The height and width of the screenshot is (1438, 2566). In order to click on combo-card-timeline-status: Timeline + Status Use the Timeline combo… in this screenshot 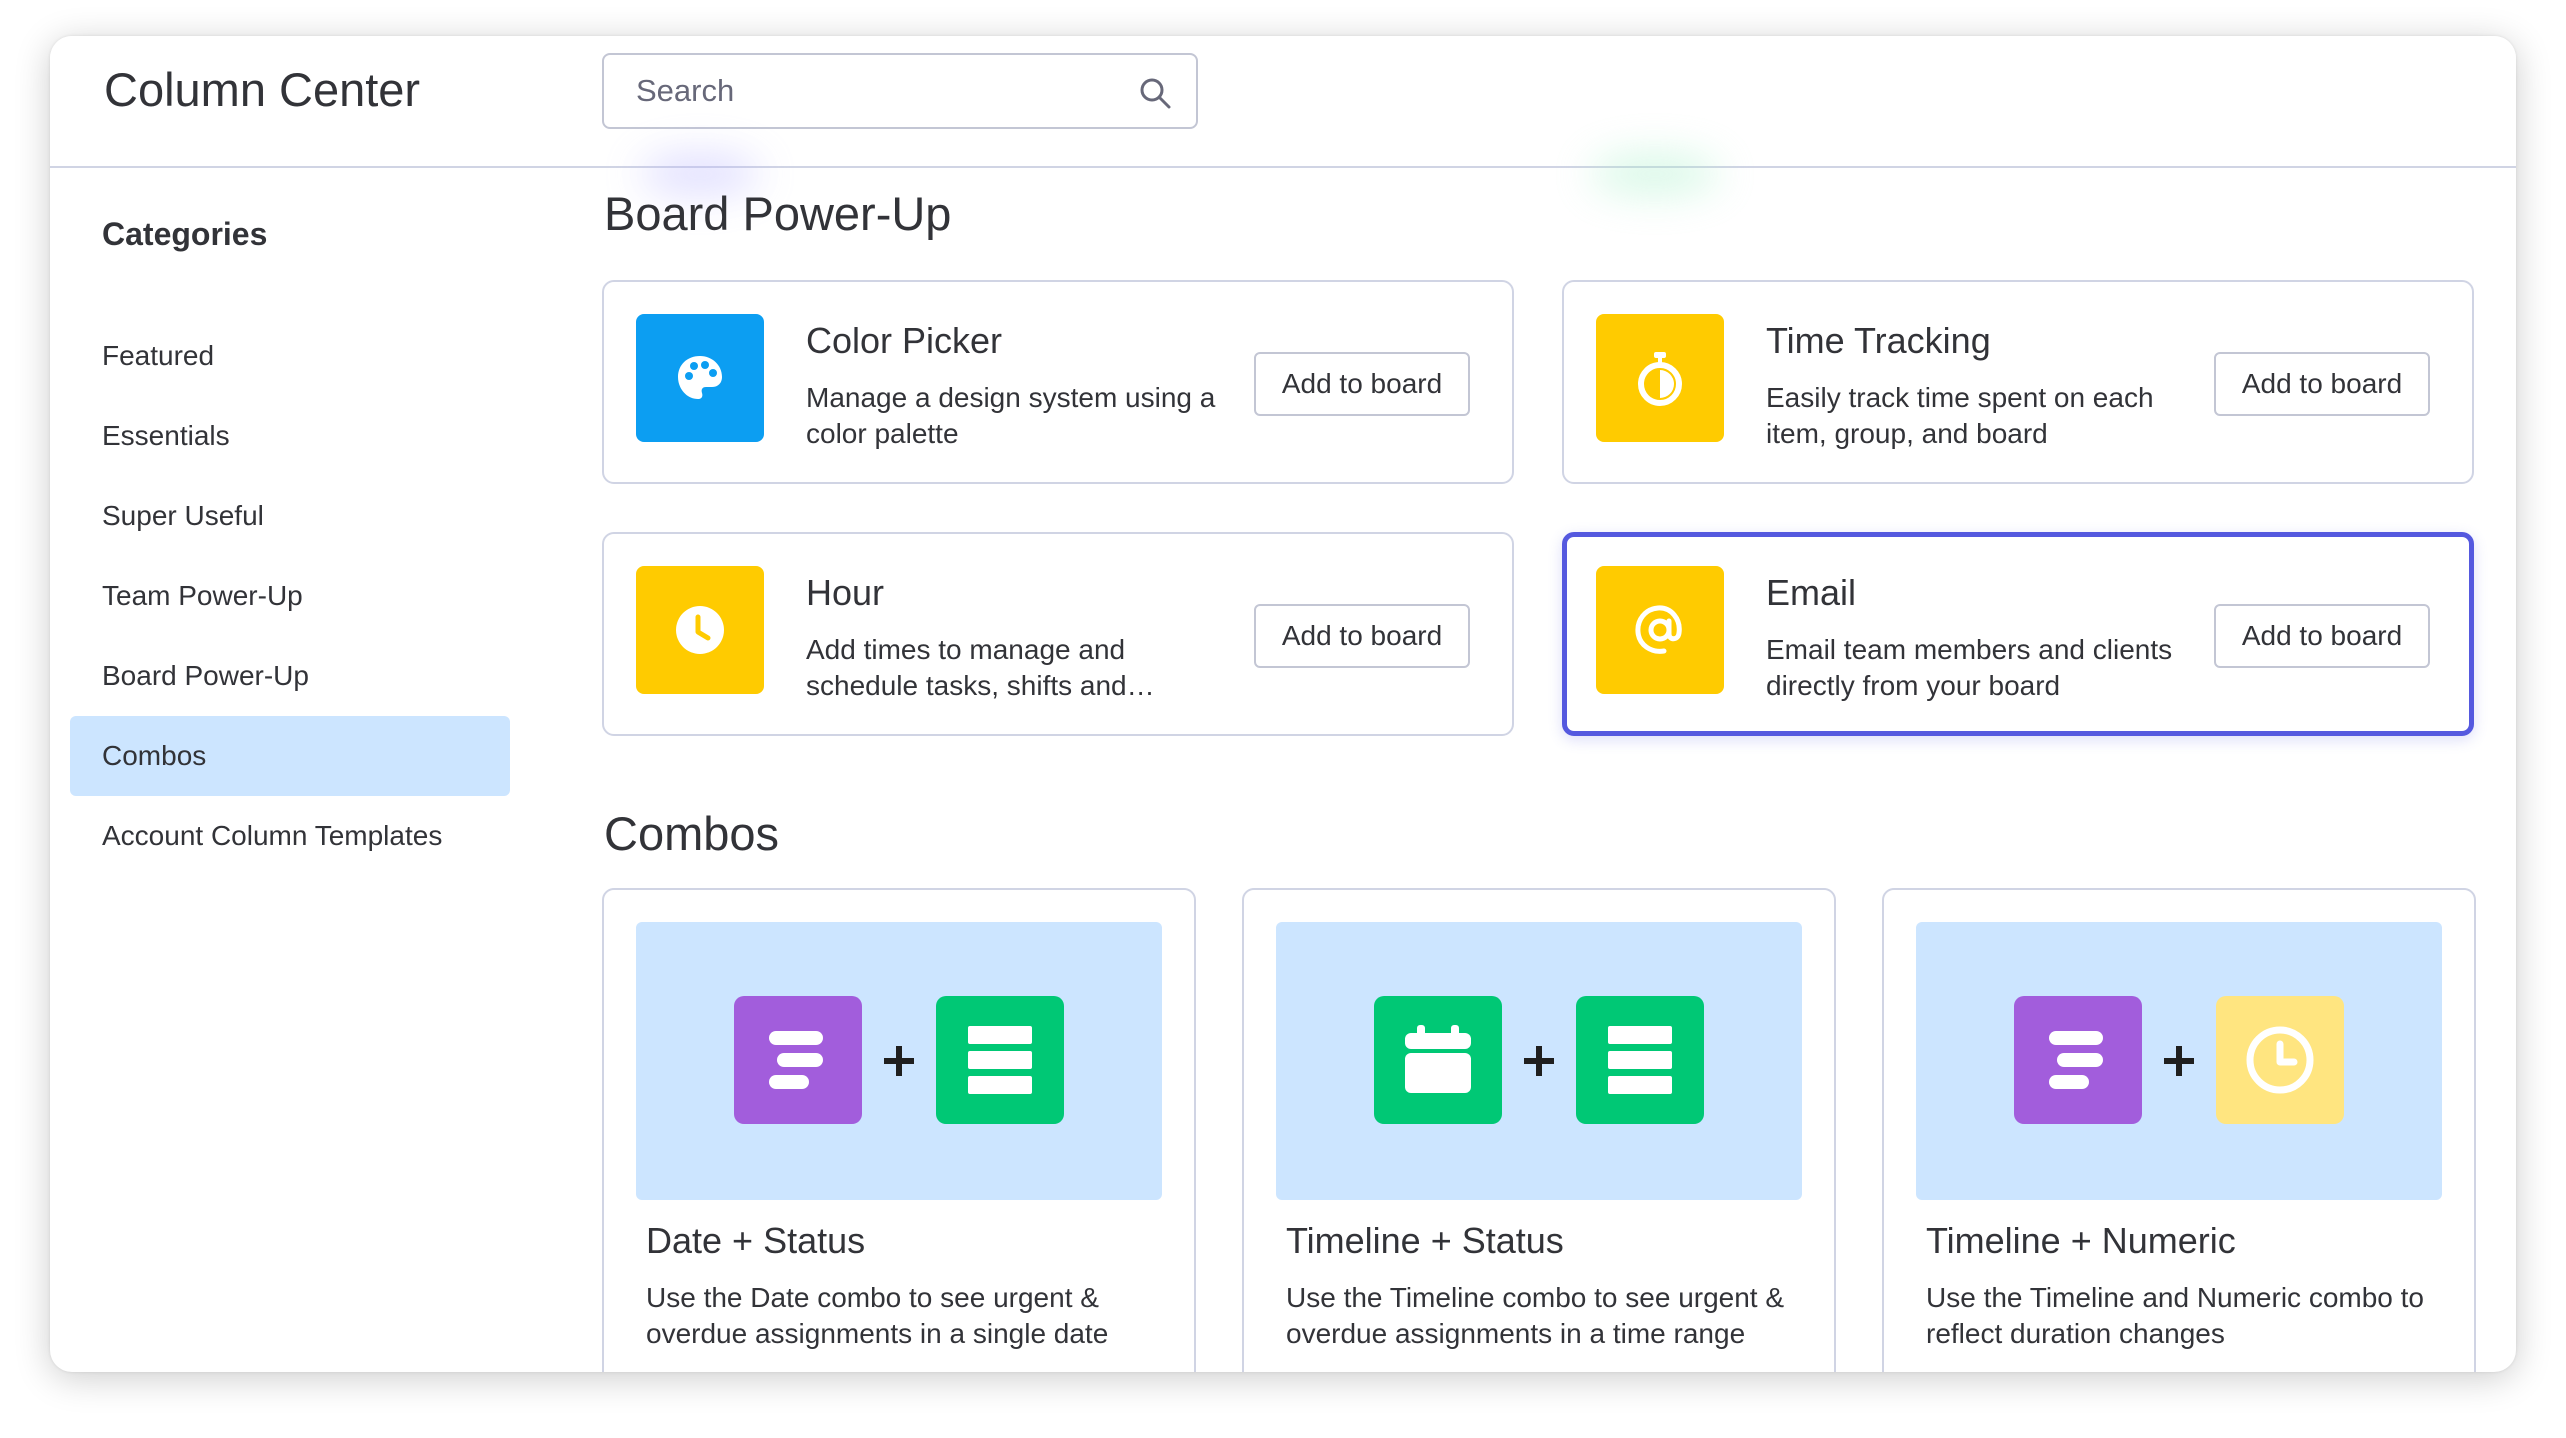, I will do `click(1539, 1130)`.